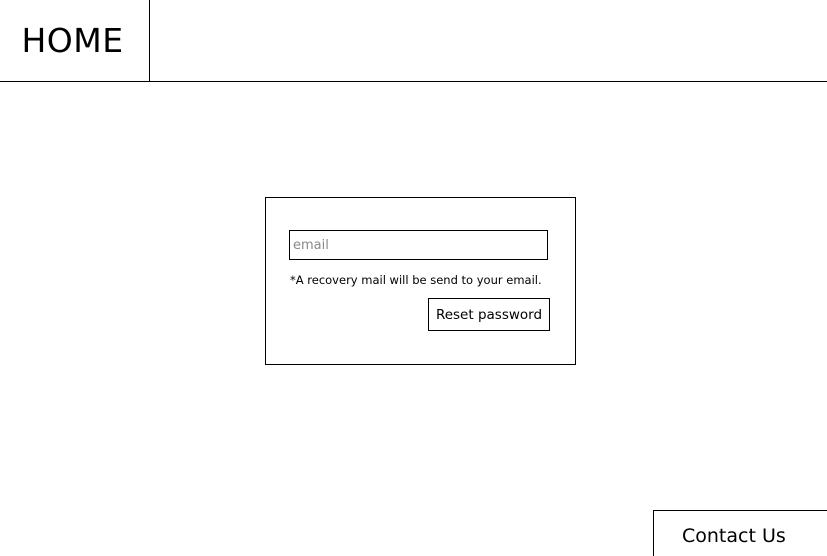 The image size is (827, 556). I want to click on contact-us-button: Contact Us, so click(740, 533).